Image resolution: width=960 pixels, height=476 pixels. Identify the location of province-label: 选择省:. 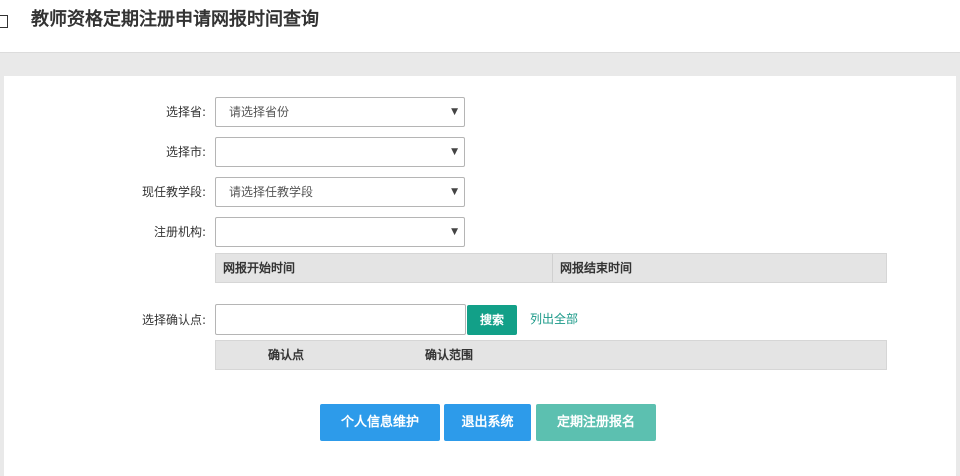
(185, 112).